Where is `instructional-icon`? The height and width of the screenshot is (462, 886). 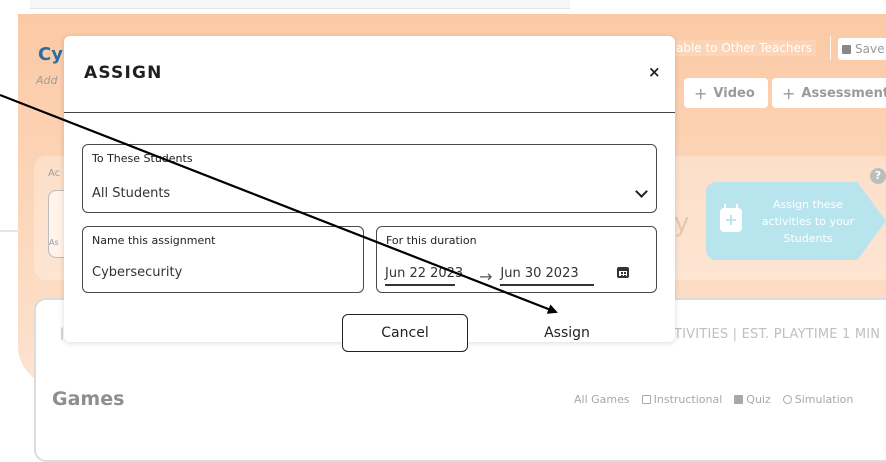
instructional-icon is located at coordinates (646, 399).